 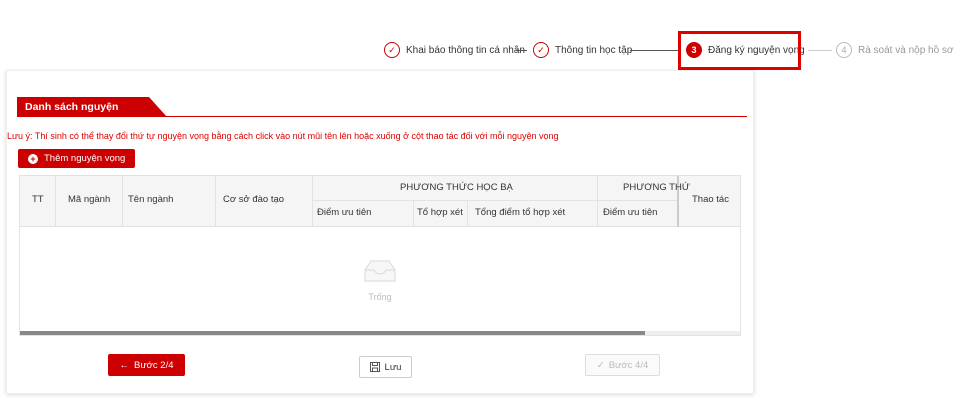 What do you see at coordinates (710, 199) in the screenshot?
I see `col-actions: Thao tác` at bounding box center [710, 199].